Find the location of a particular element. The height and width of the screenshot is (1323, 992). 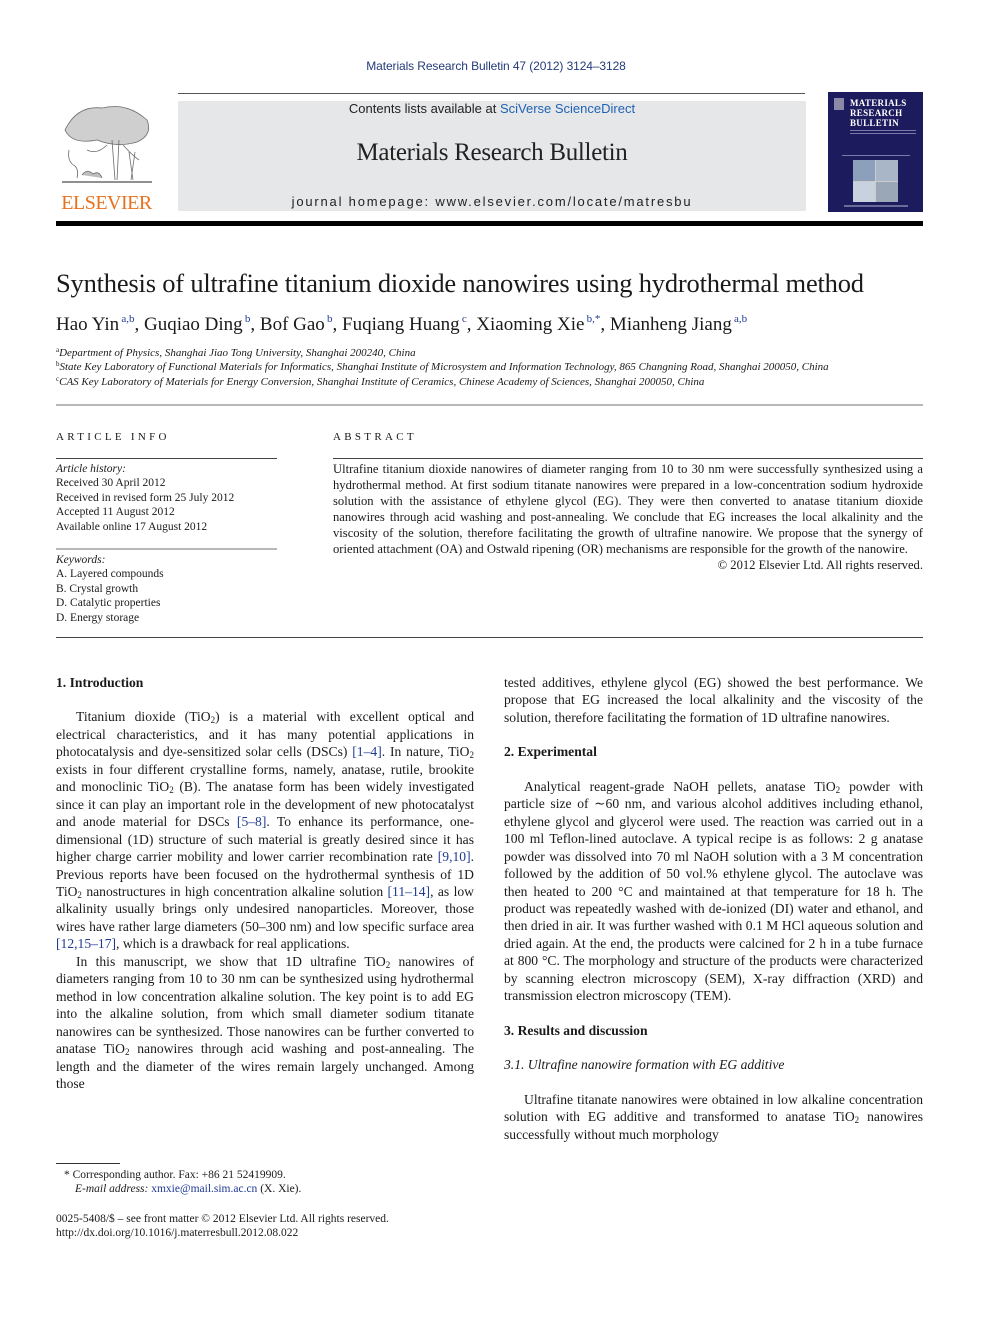

citation-link: [11–14] is located at coordinates (409, 891).